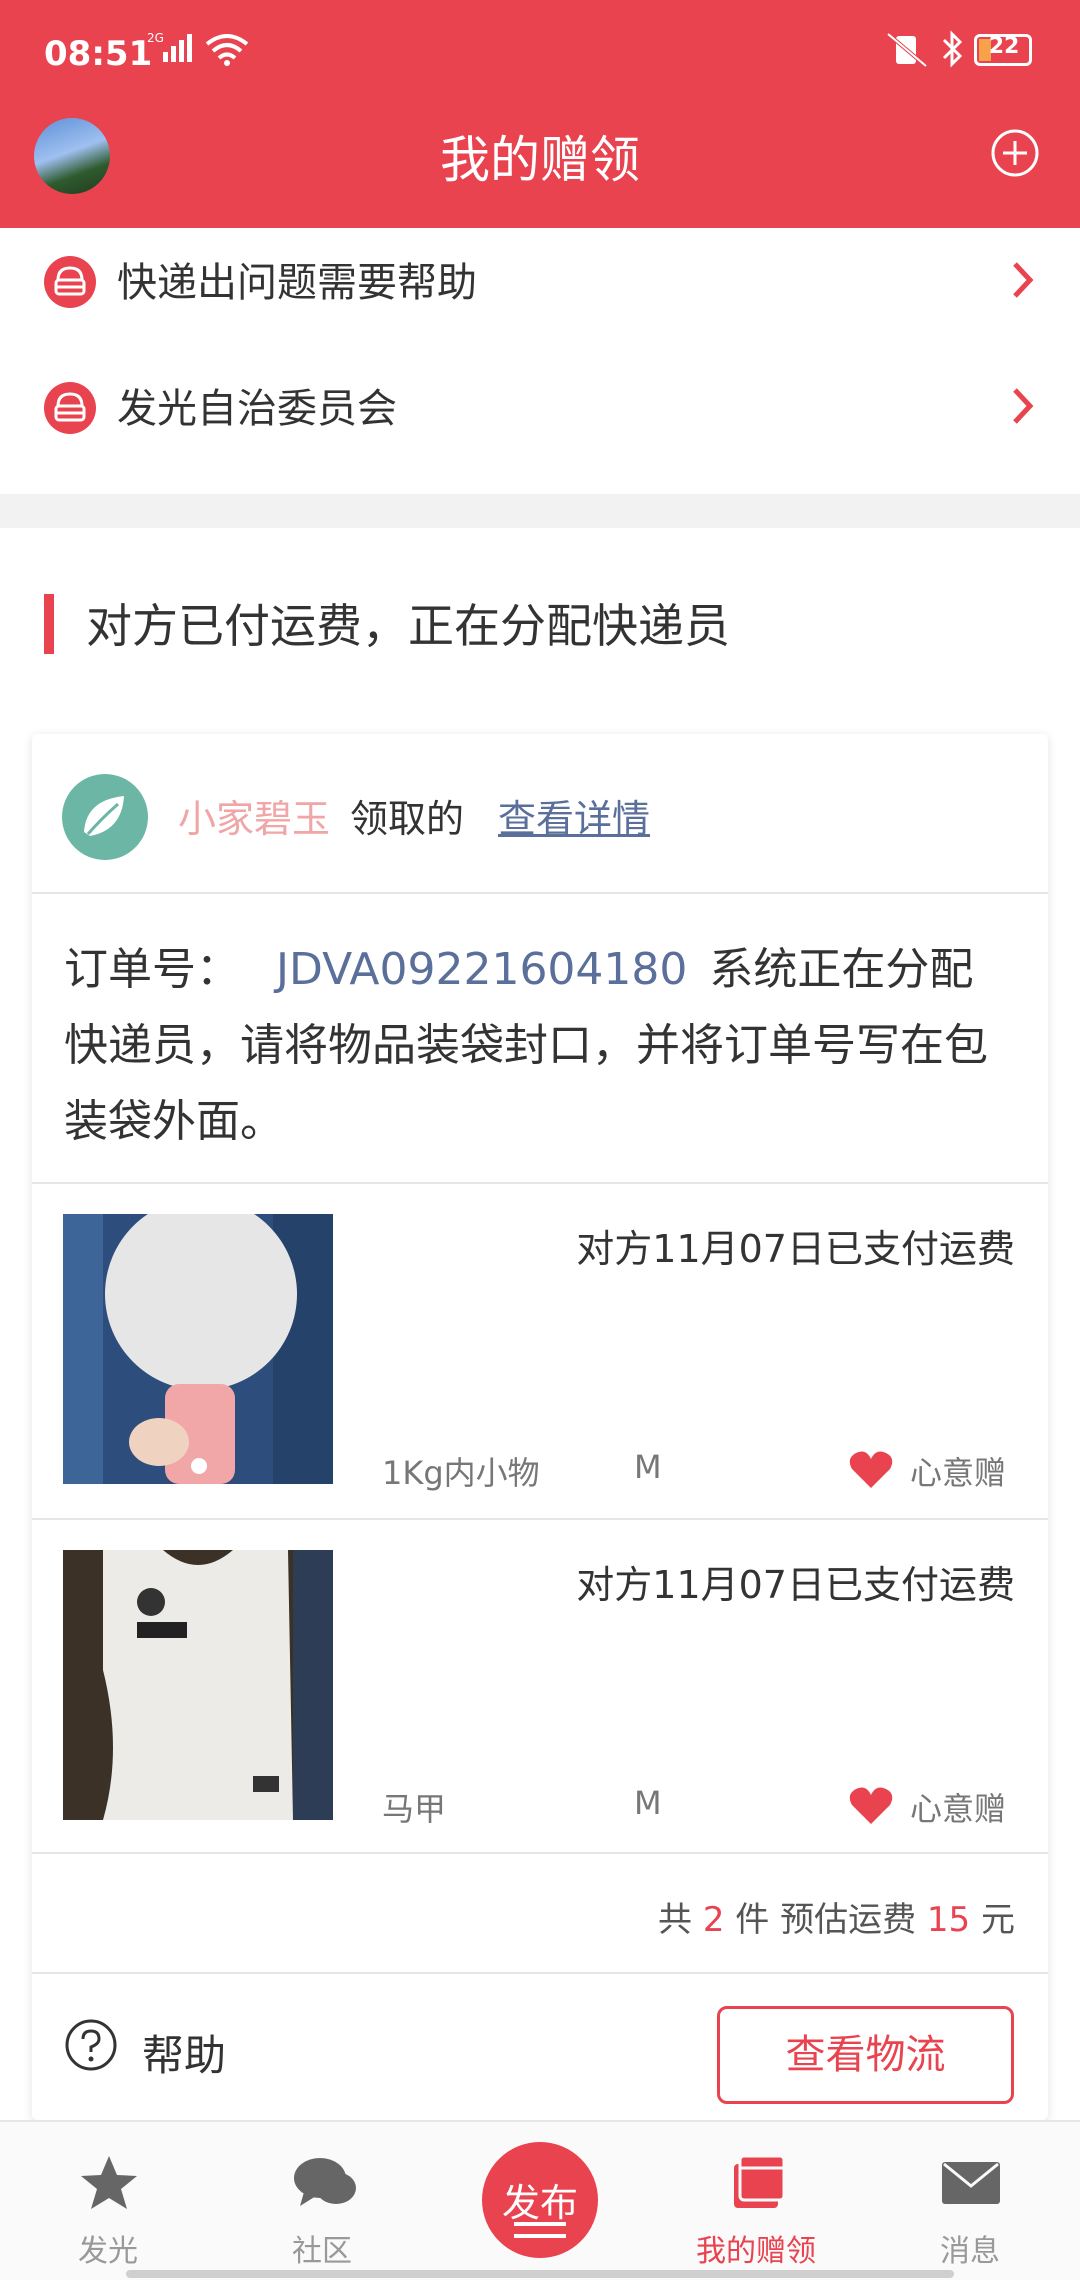 This screenshot has height=2280, width=1080. What do you see at coordinates (91, 2045) in the screenshot?
I see `question-circle-icon` at bounding box center [91, 2045].